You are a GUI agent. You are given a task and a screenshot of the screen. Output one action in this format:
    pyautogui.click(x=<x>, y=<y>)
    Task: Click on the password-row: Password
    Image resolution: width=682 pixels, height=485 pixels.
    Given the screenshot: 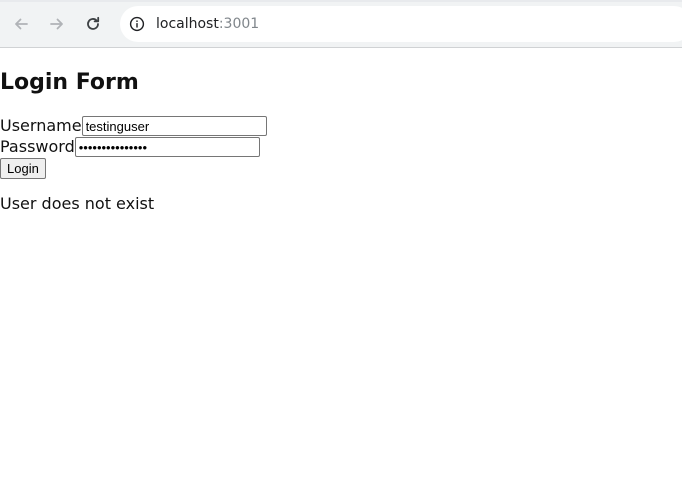 What is the action you would take?
    pyautogui.click(x=130, y=147)
    